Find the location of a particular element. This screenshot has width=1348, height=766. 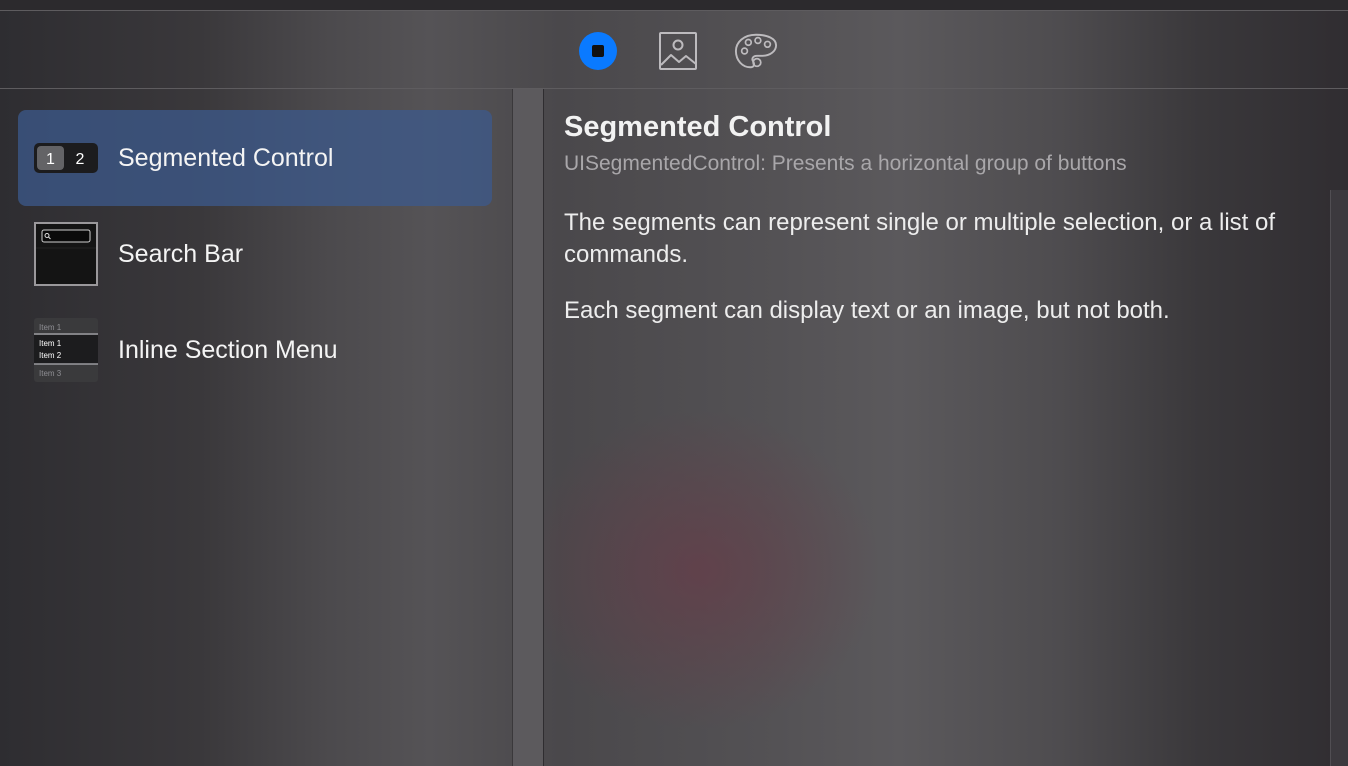

thumb-segment-2: 2 is located at coordinates (80, 159).